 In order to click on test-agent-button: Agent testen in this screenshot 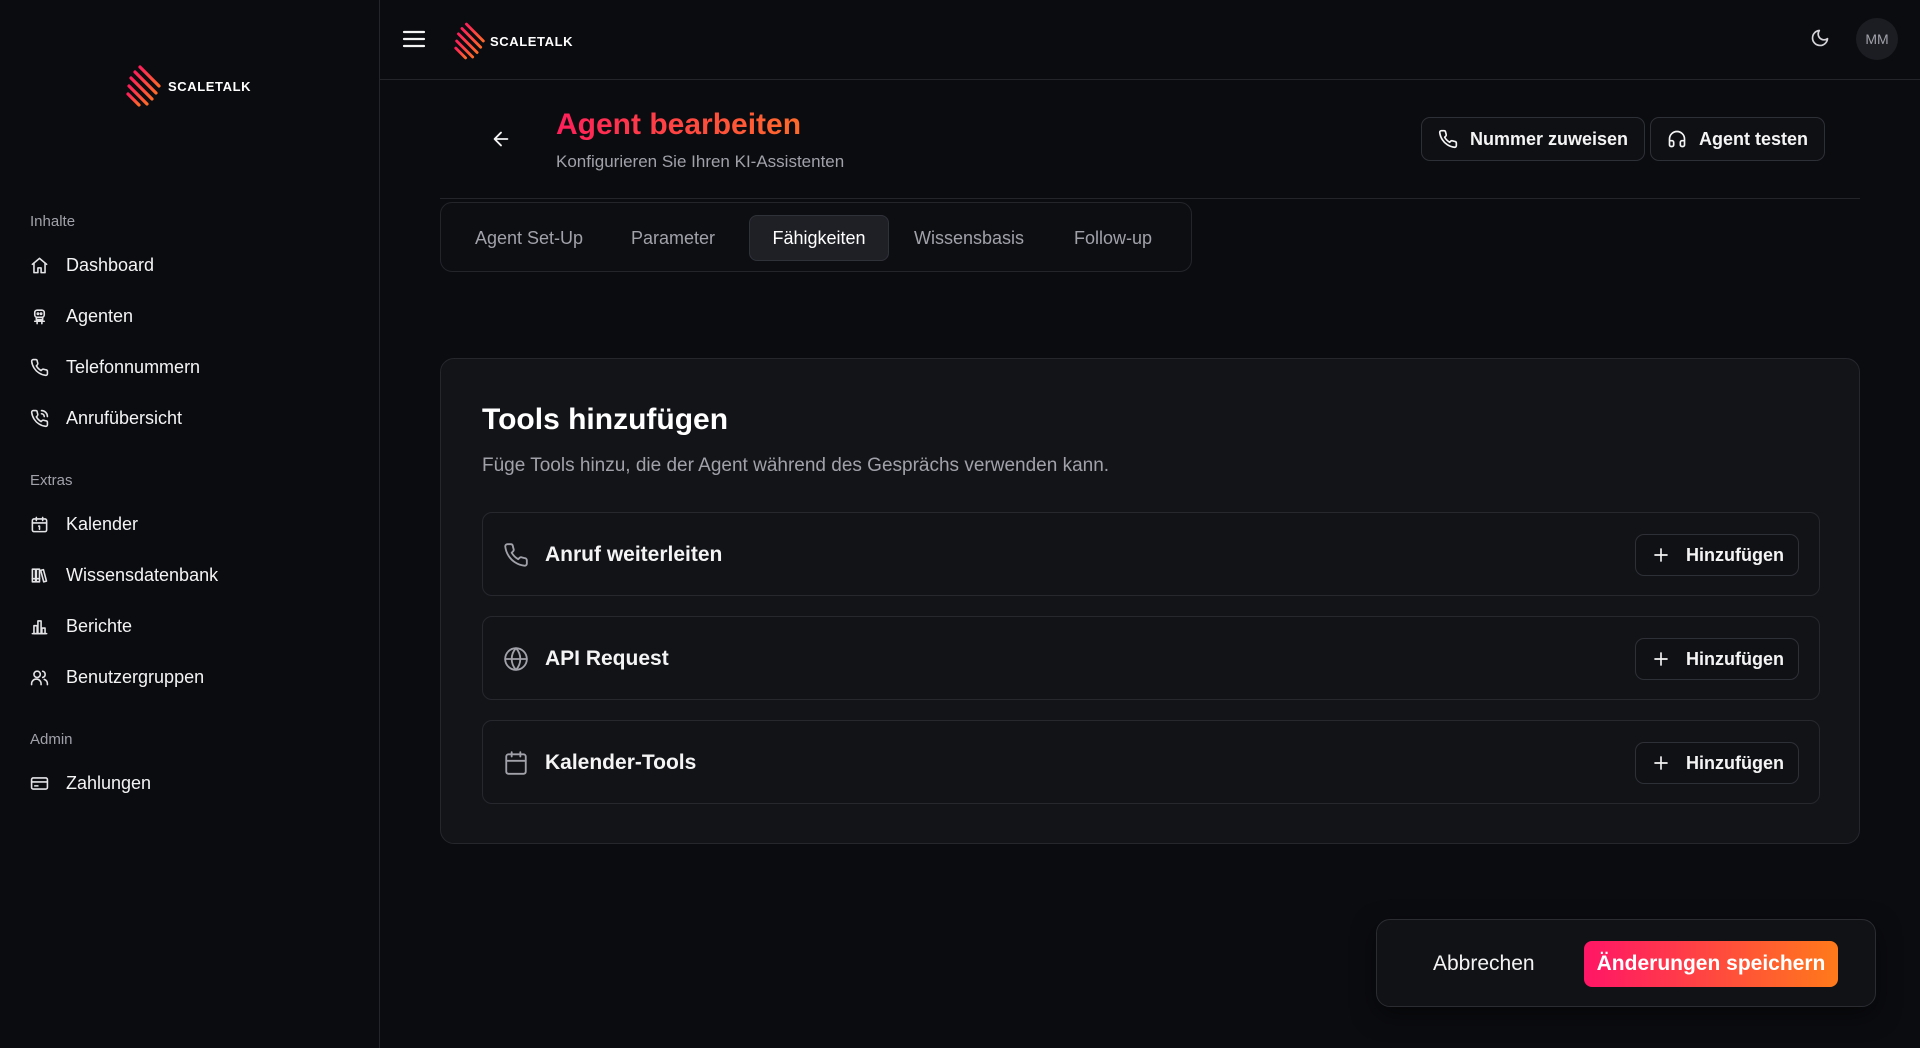, I will do `click(1738, 139)`.